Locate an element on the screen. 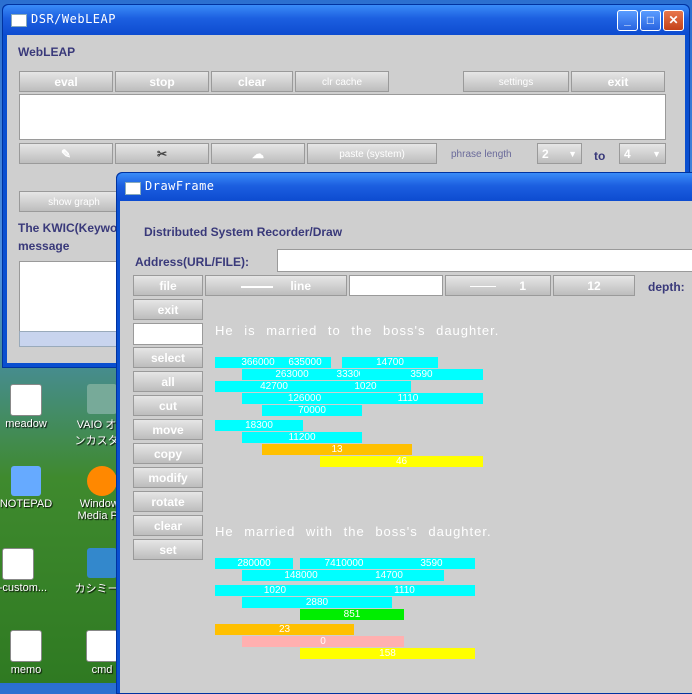 The width and height of the screenshot is (692, 694). webleap-heading: WebLEAP is located at coordinates (47, 52).